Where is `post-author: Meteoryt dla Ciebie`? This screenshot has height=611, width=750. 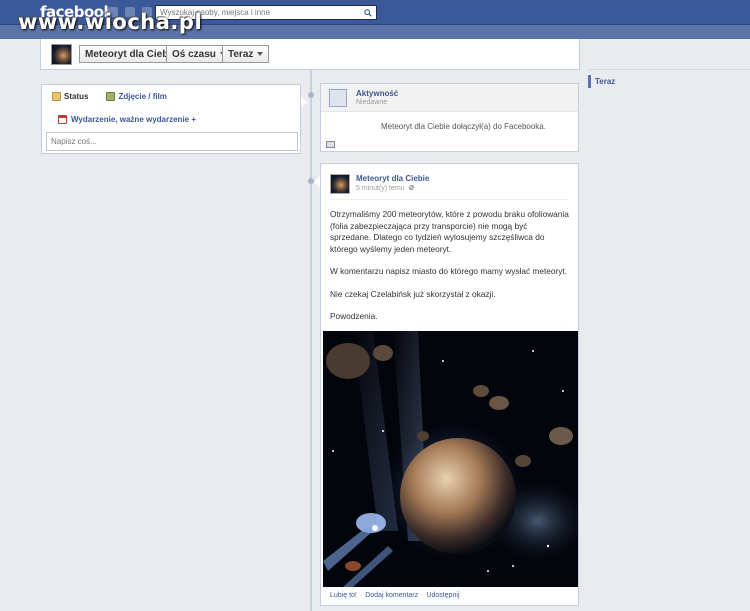
post-author: Meteoryt dla Ciebie is located at coordinates (392, 178).